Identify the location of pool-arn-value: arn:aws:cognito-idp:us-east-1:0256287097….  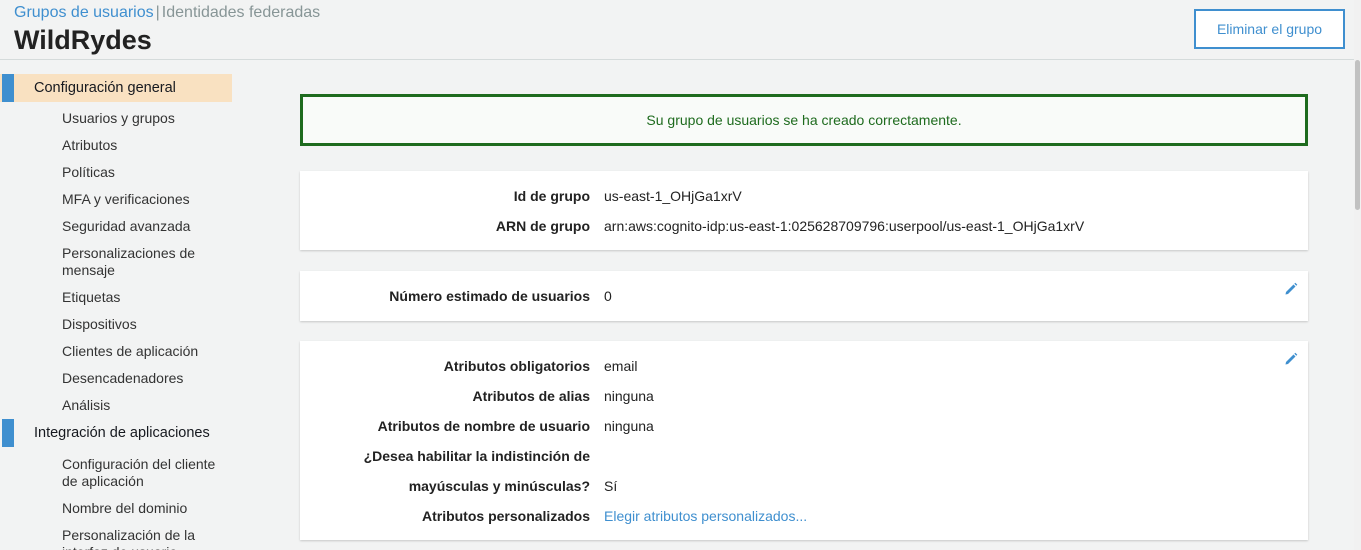
(844, 226).